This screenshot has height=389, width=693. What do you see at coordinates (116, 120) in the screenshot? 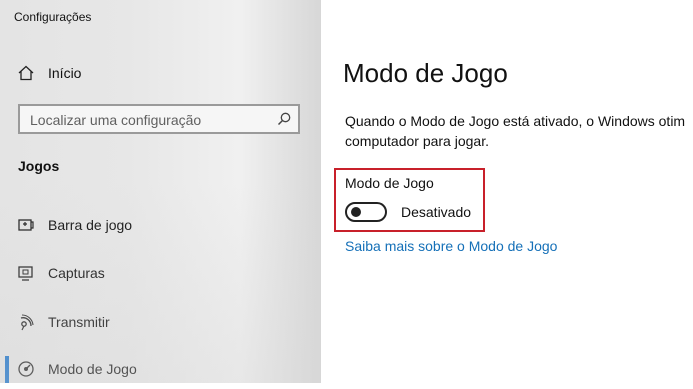
I see `search-placeholder: Localizar uma configuração` at bounding box center [116, 120].